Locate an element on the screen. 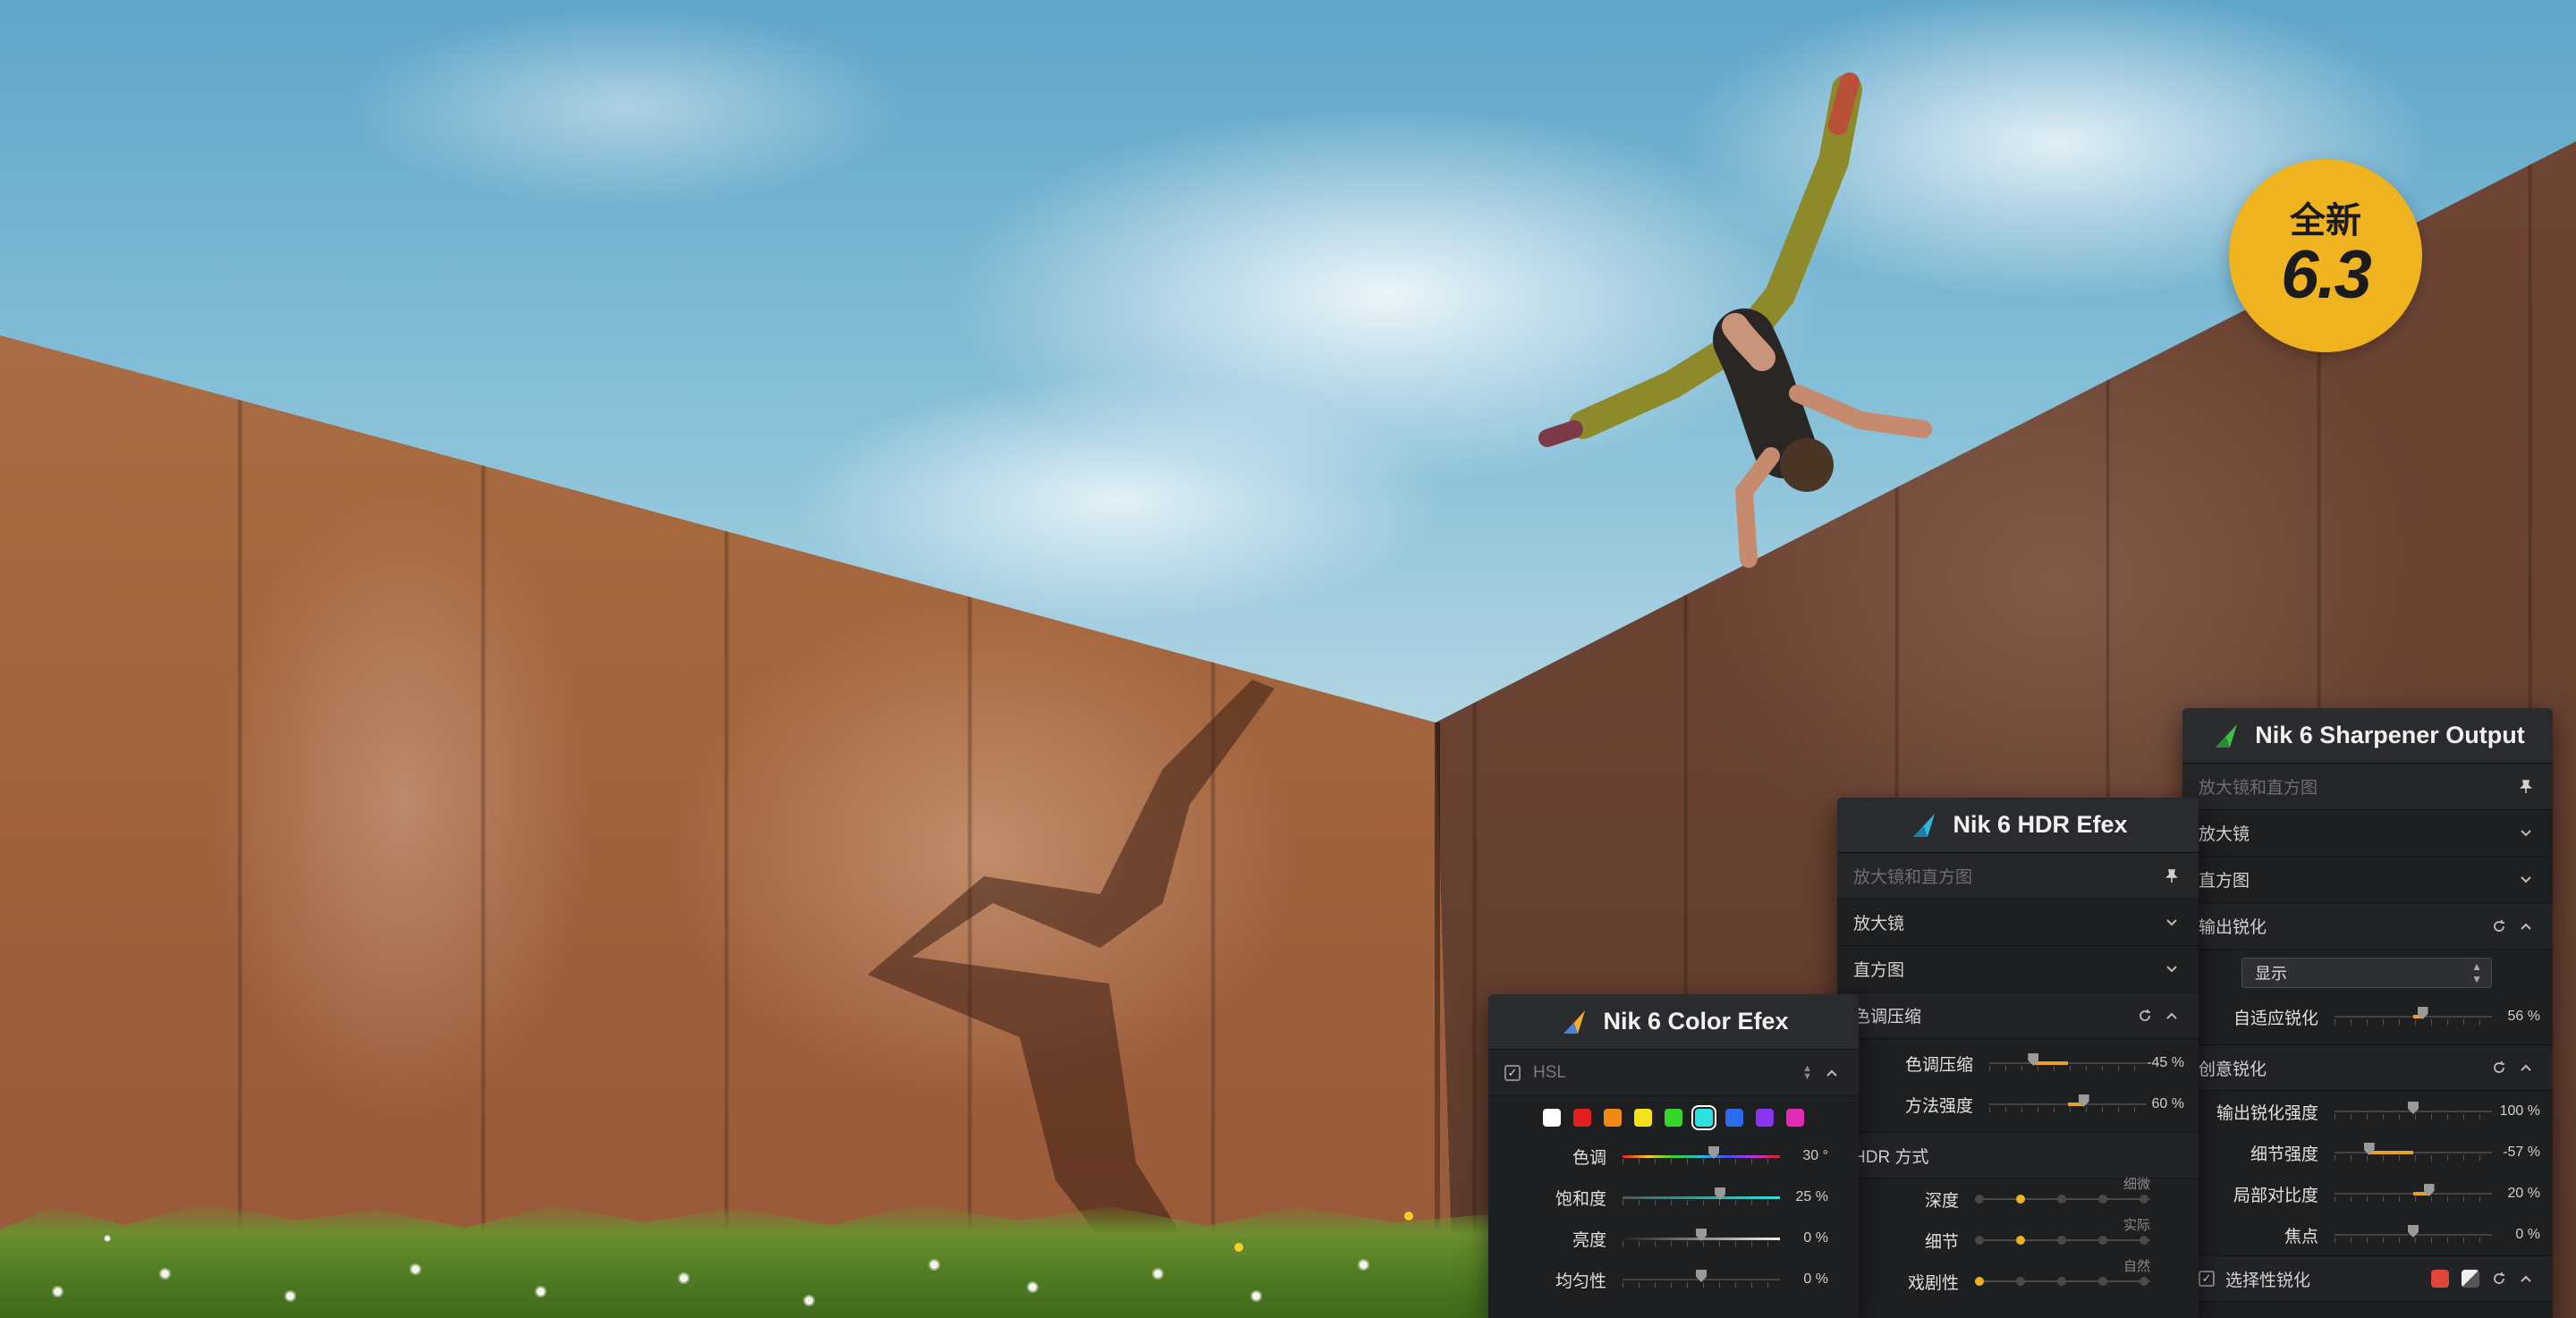 Image resolution: width=2576 pixels, height=1318 pixels. slider-label: 饱和度 is located at coordinates (1580, 1199).